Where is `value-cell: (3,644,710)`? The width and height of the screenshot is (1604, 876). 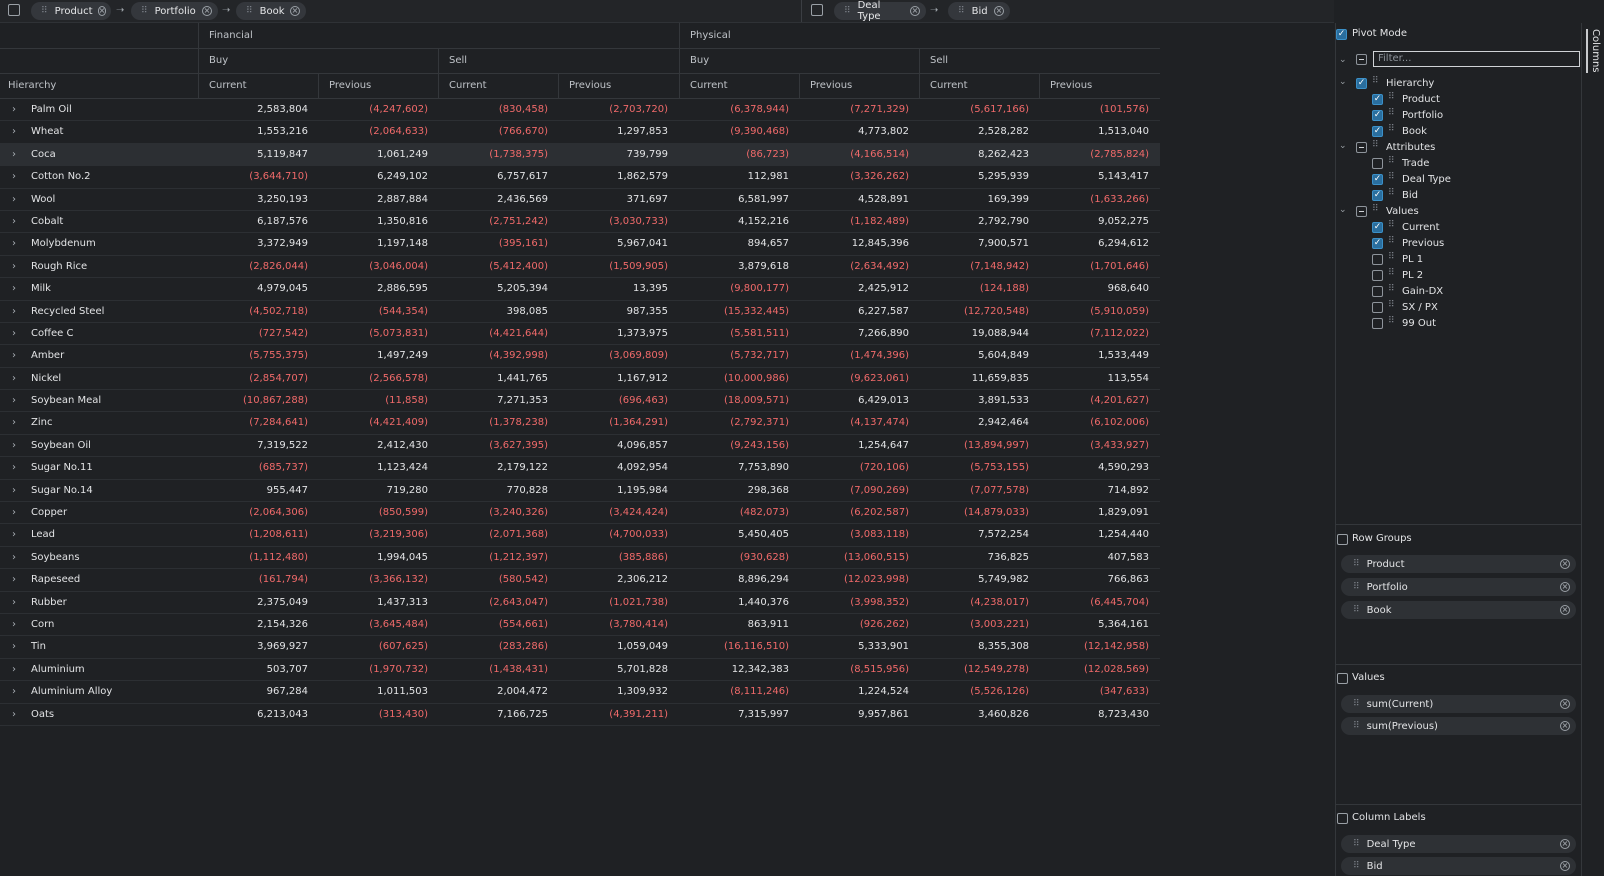 value-cell: (3,644,710) is located at coordinates (258, 177).